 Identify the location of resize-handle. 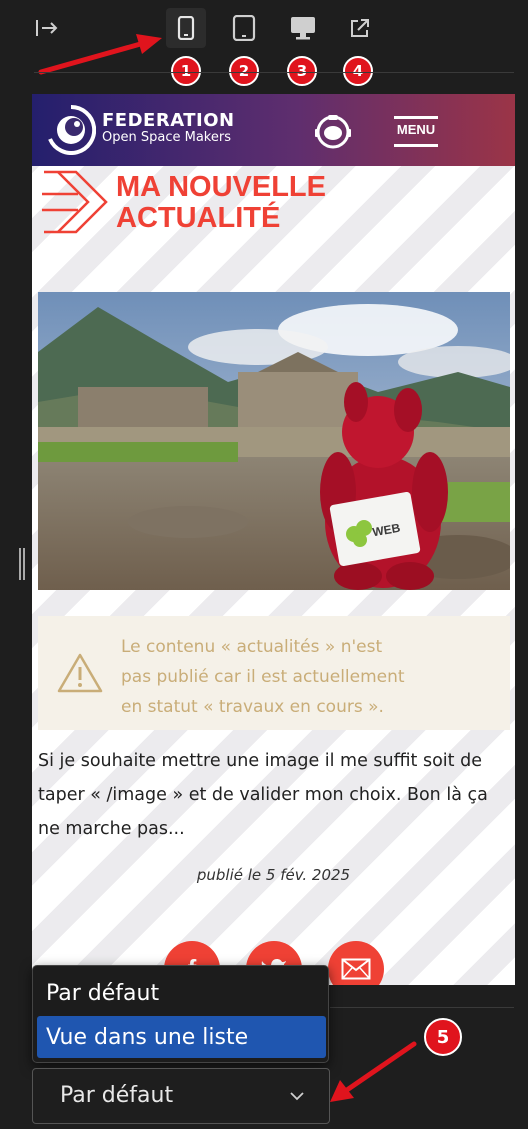
(22, 564).